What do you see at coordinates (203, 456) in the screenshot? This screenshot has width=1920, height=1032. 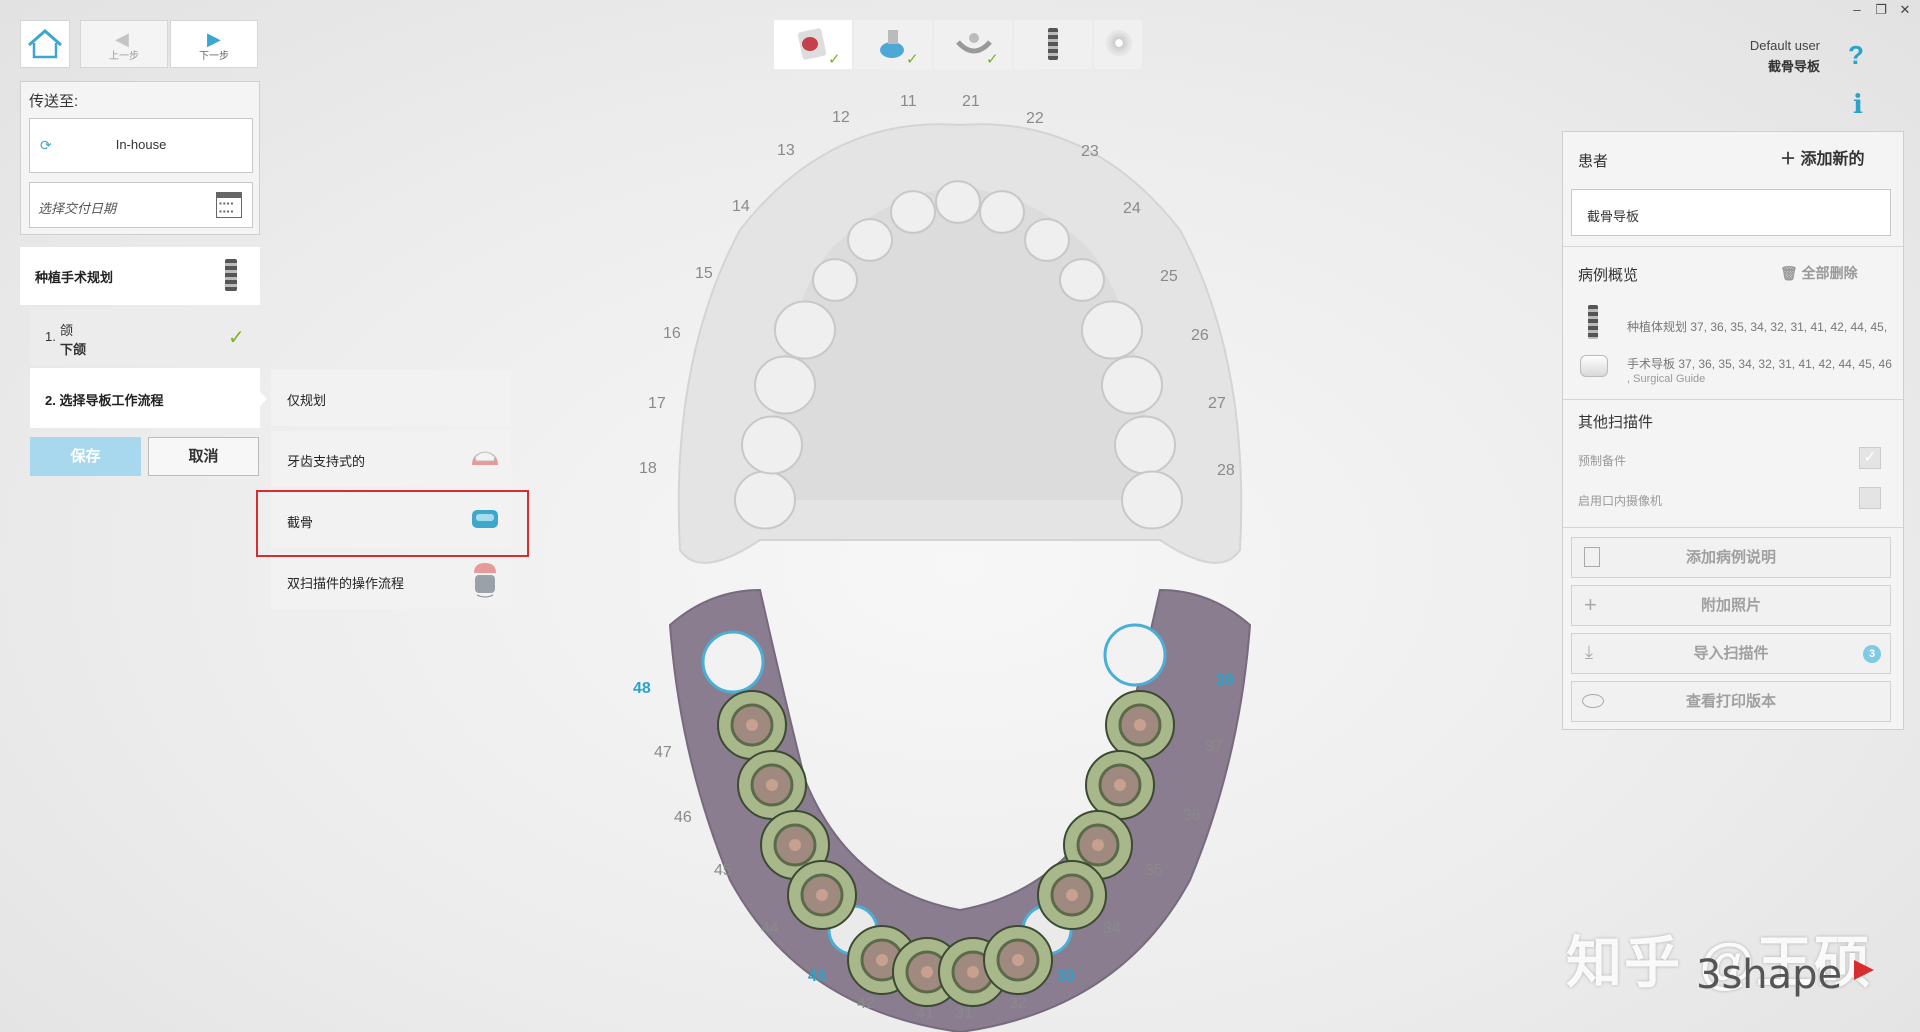 I see `cancel-button: 取消` at bounding box center [203, 456].